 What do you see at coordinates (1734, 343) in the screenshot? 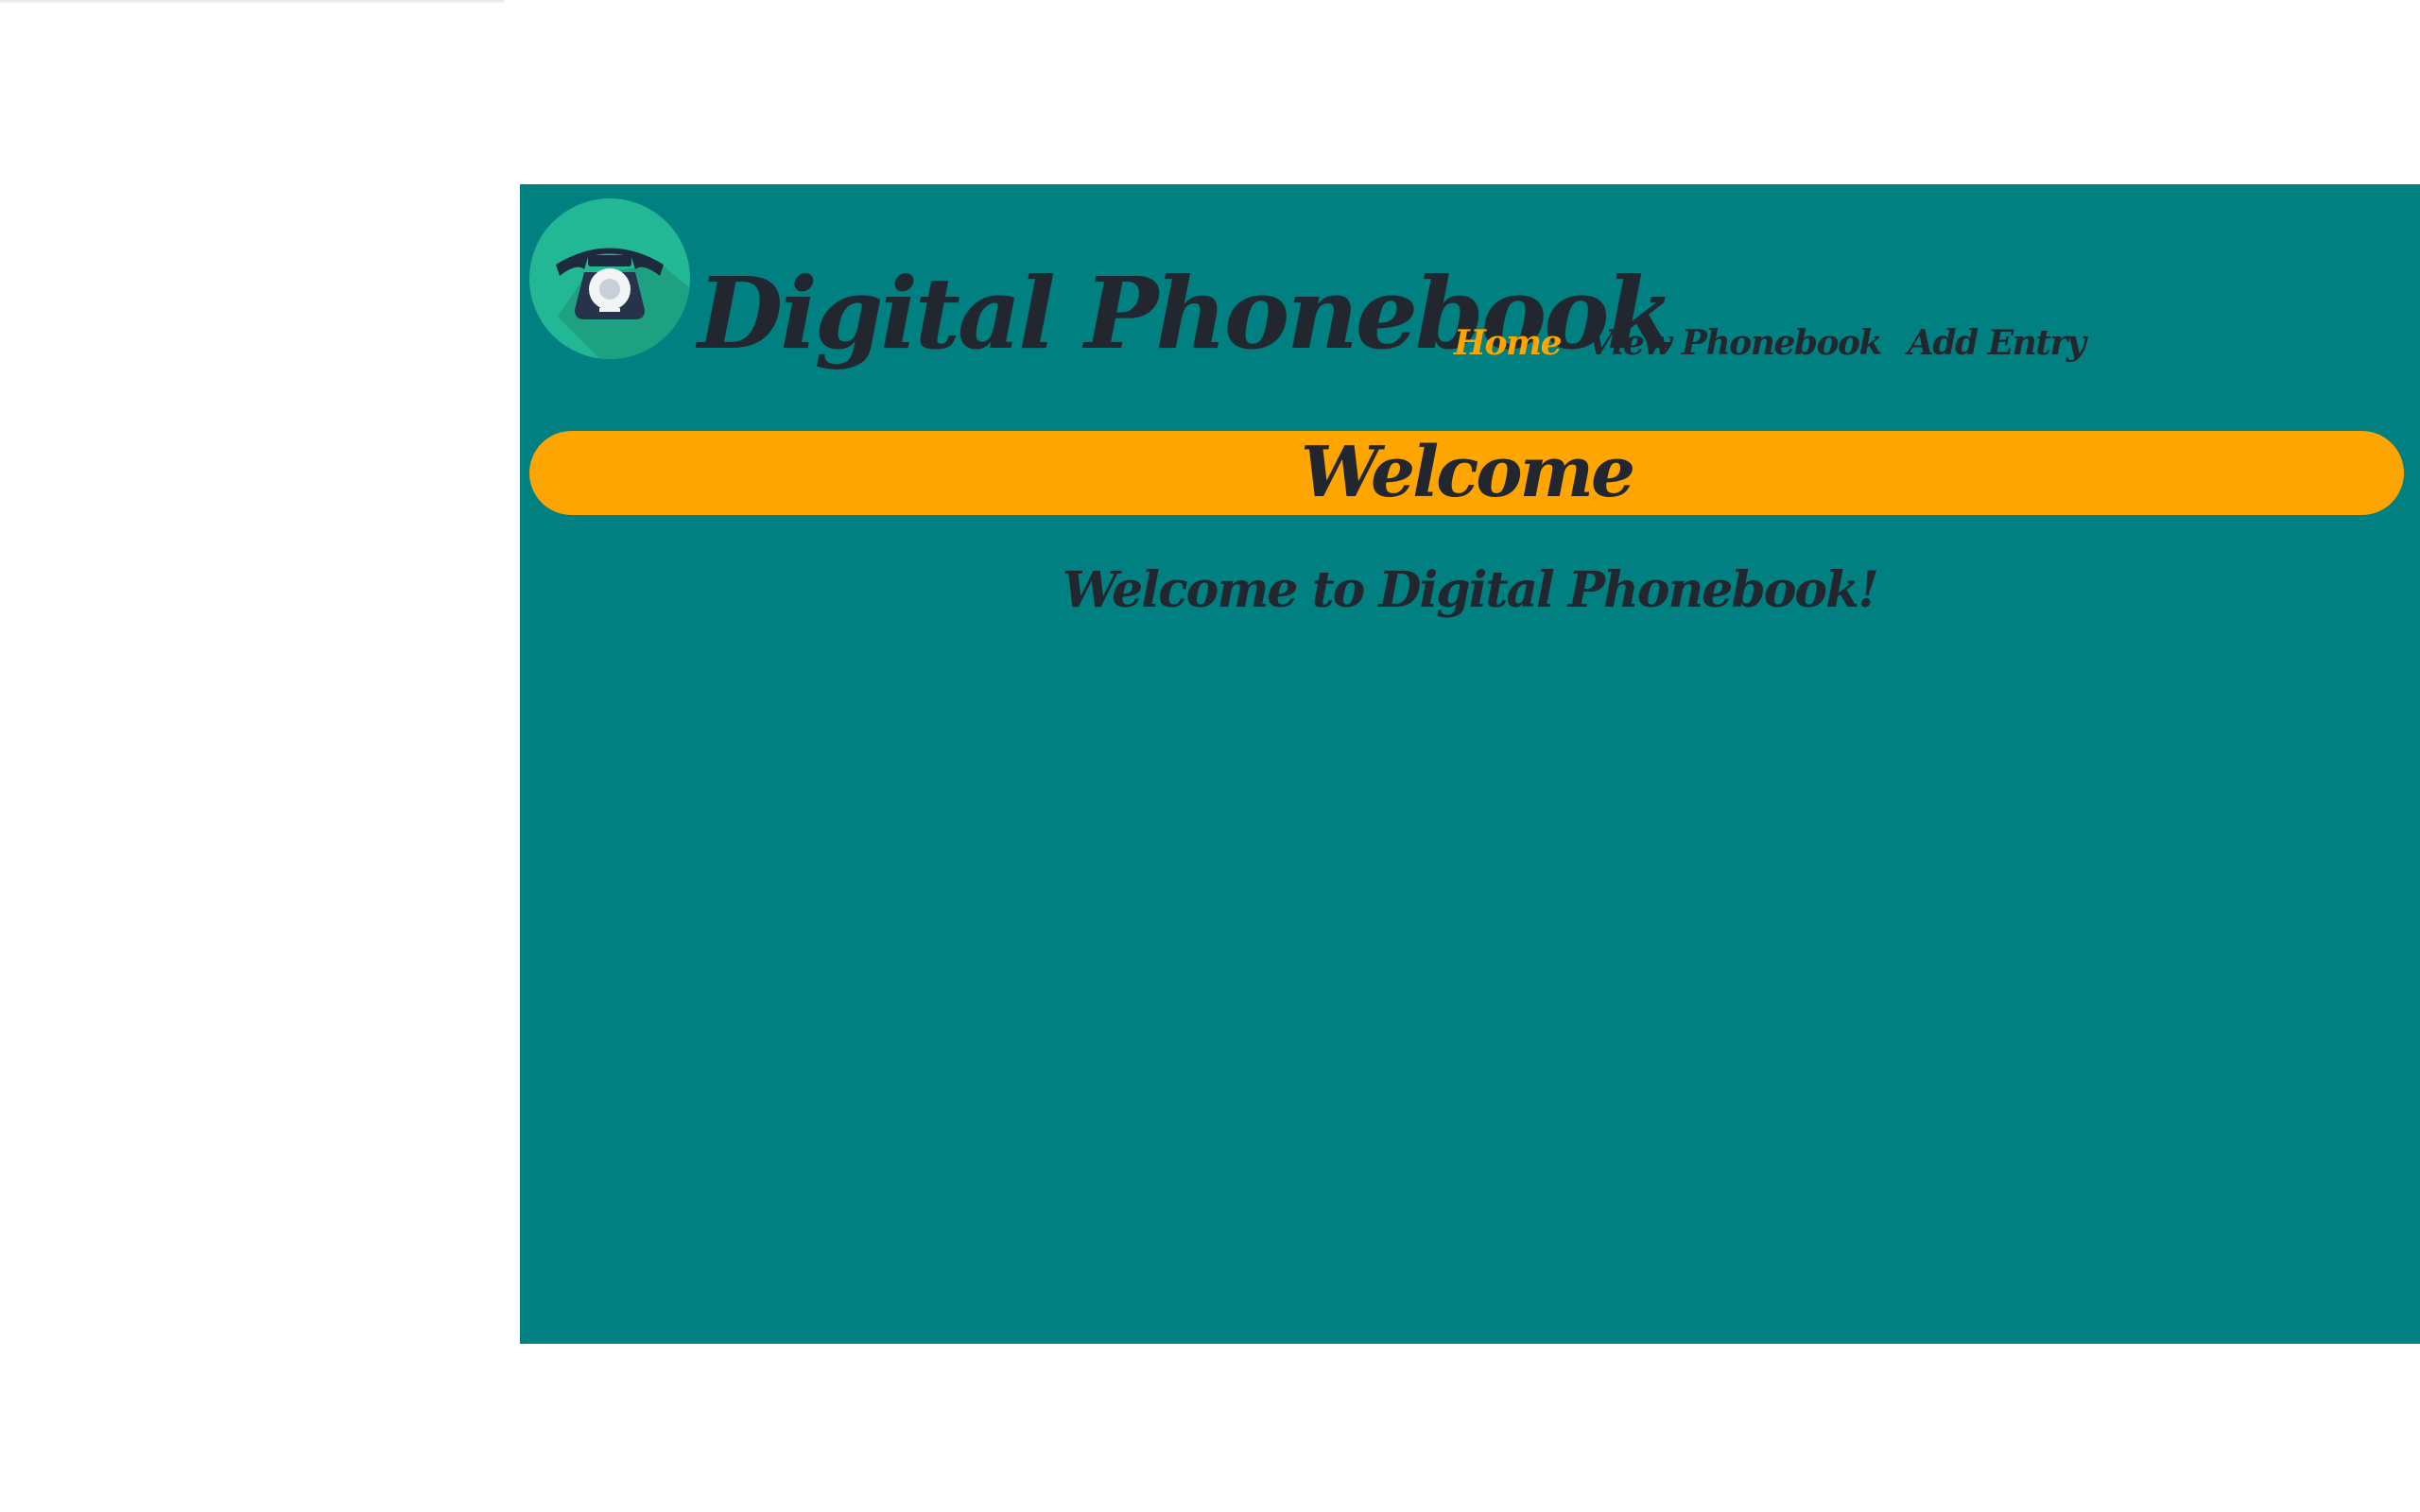
I see `nav-view-phonebook-link: View Phonebook` at bounding box center [1734, 343].